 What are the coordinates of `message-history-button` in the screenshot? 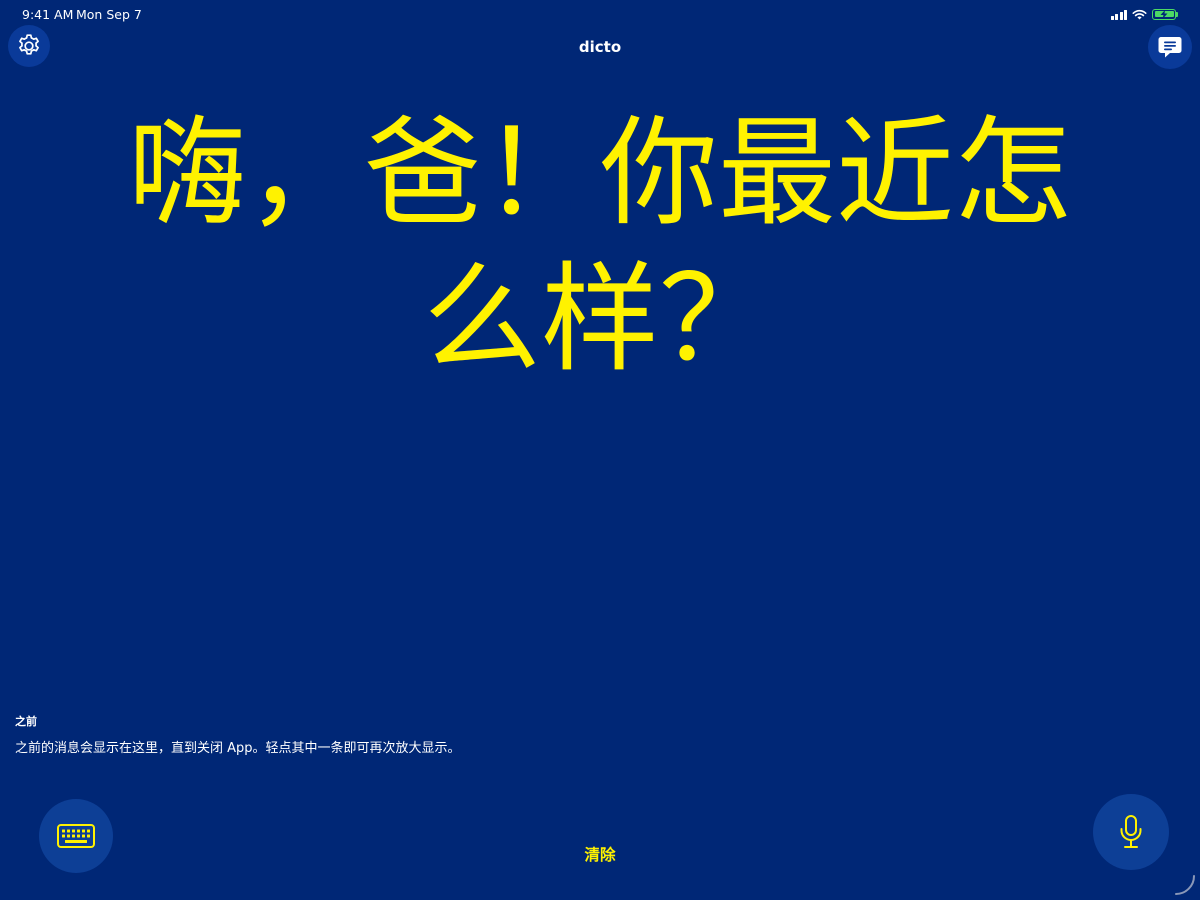 It's located at (1170, 47).